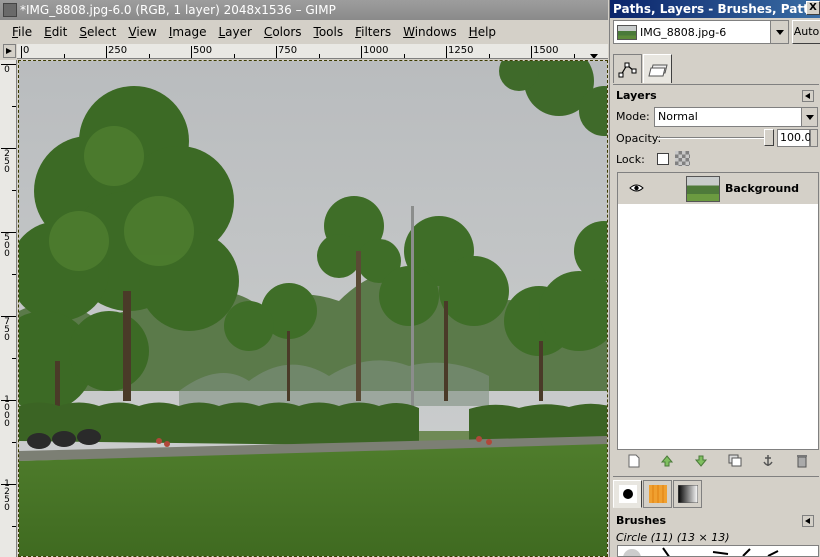 Image resolution: width=820 pixels, height=557 pixels. I want to click on new-layer-button, so click(634, 461).